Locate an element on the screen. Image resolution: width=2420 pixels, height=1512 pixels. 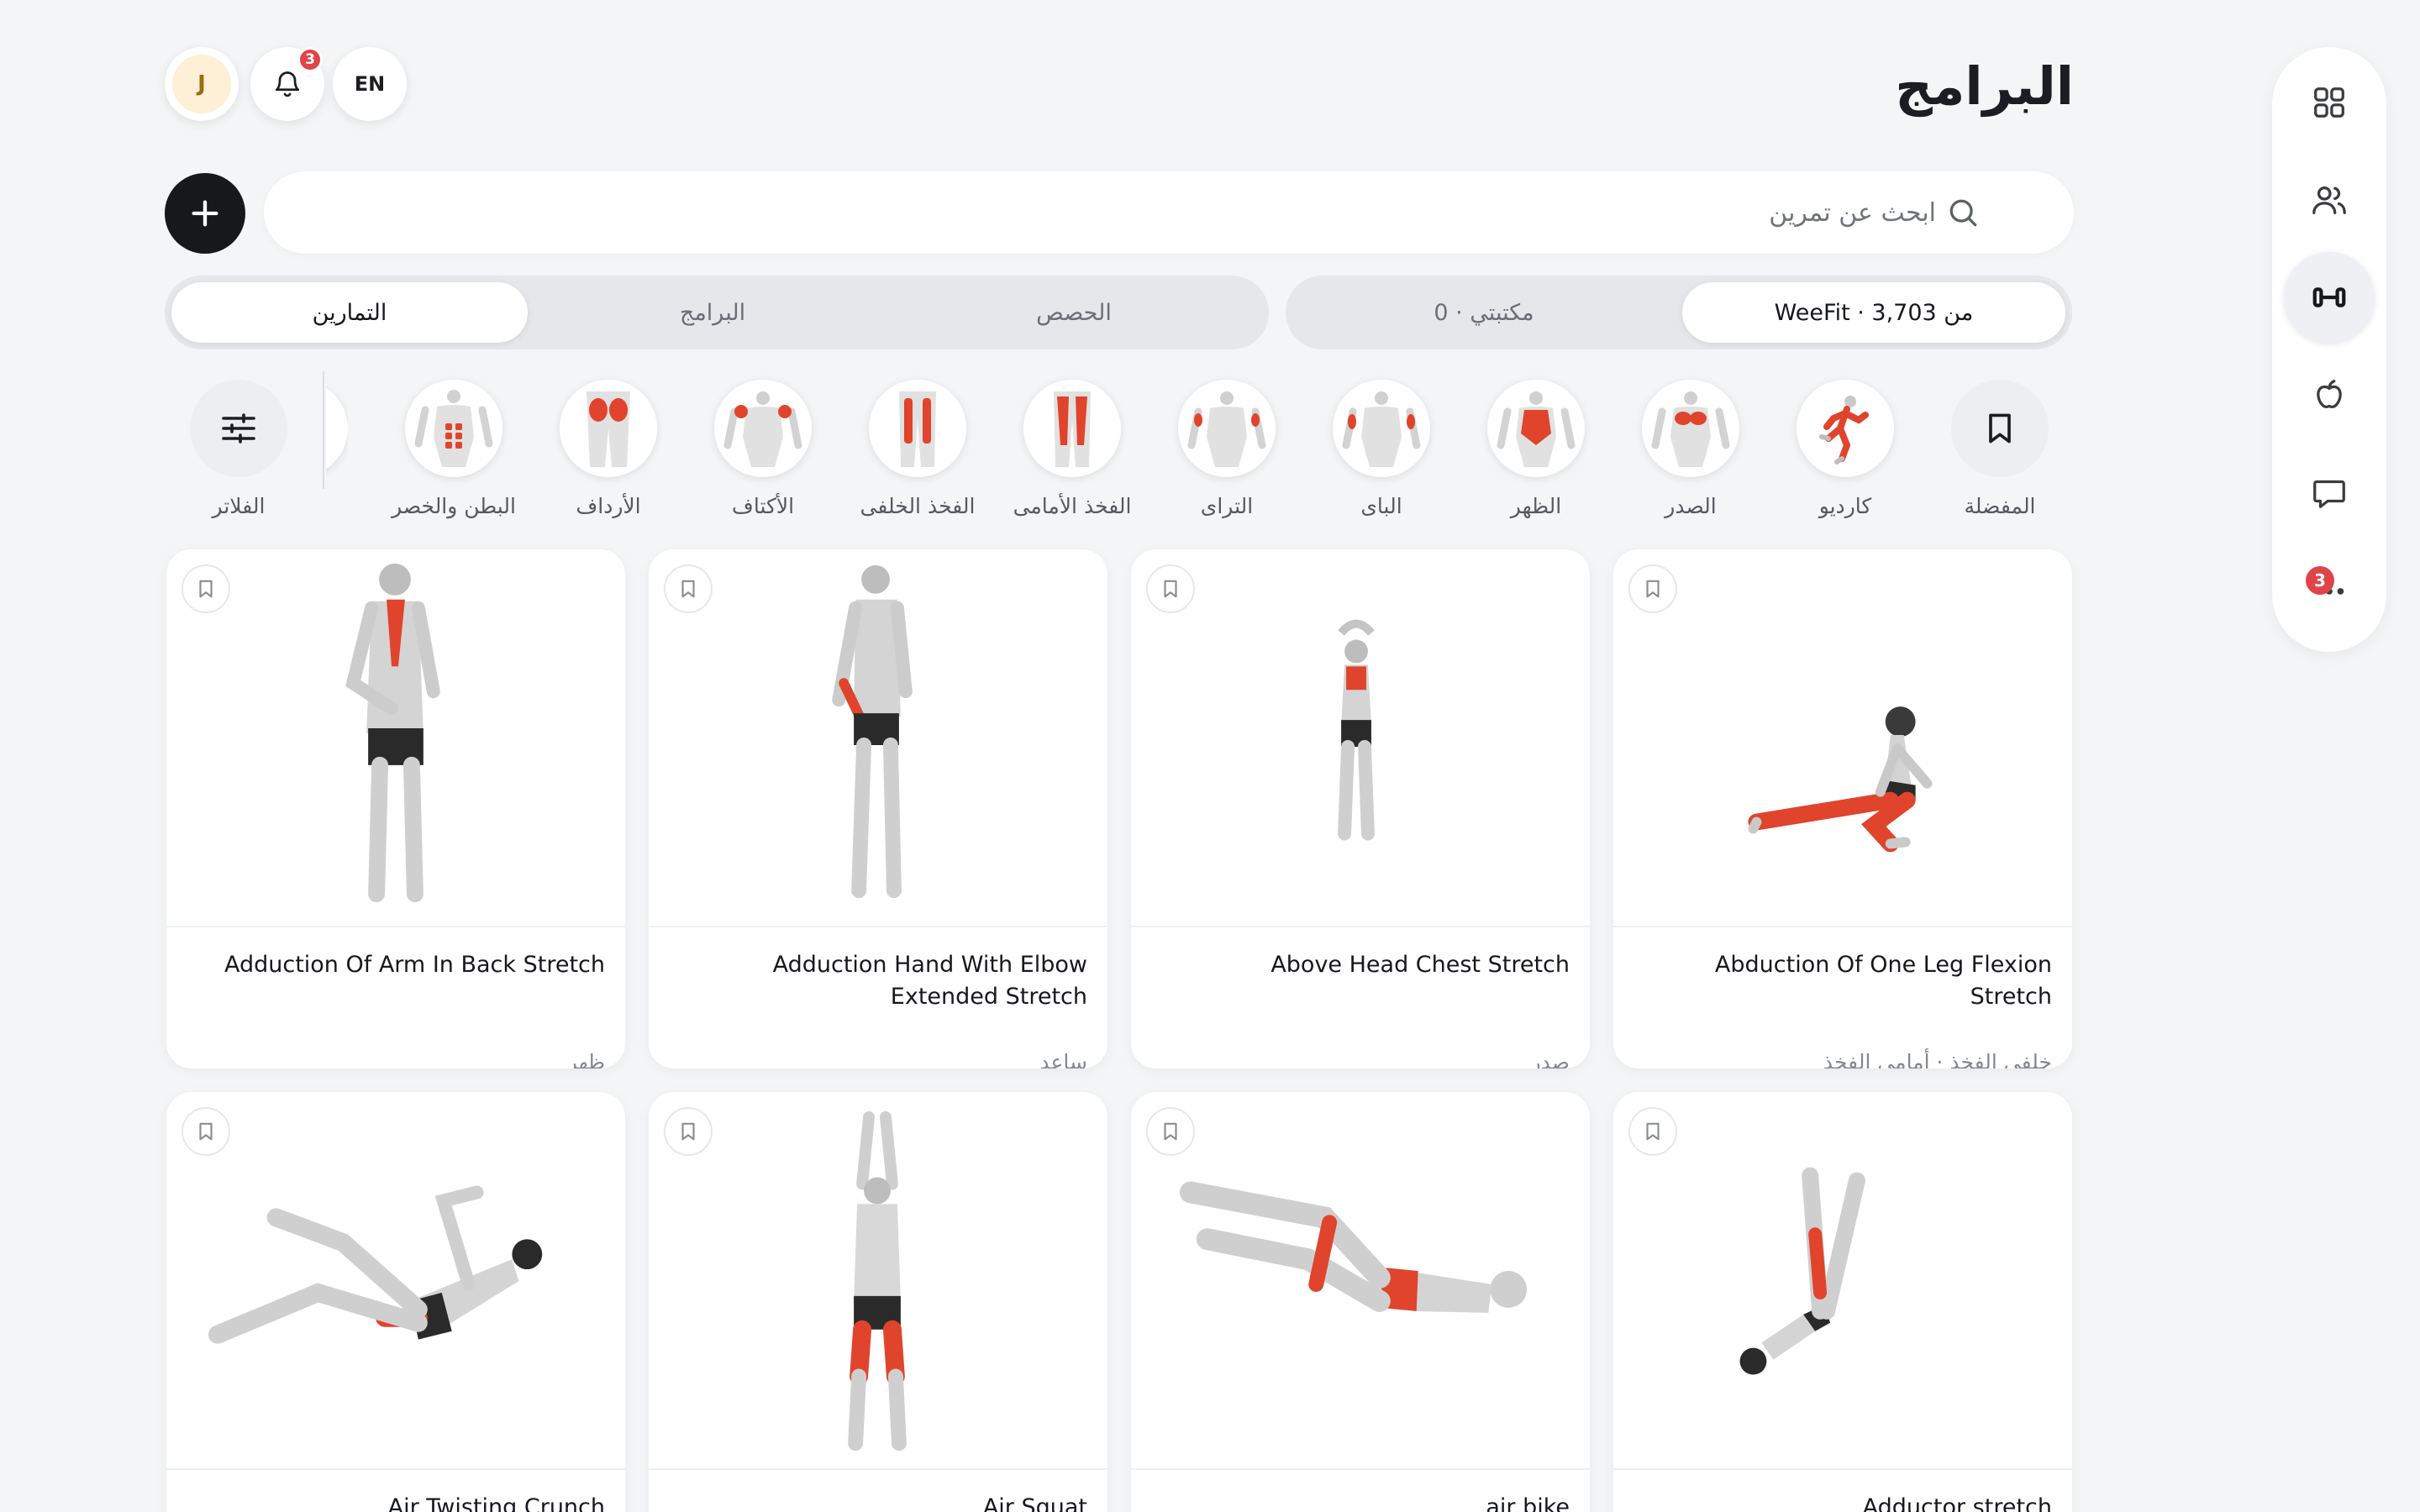
exercise-card: air bike is located at coordinates (1360, 1302).